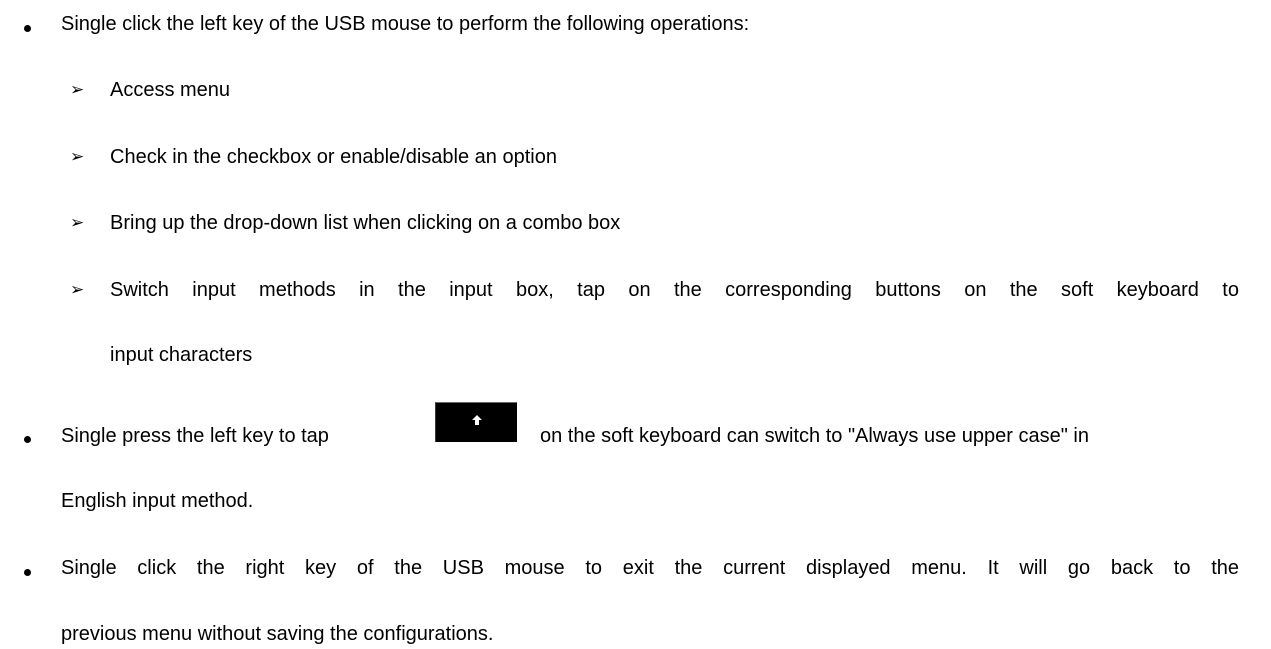 The image size is (1271, 649). Describe the element at coordinates (27, 439) in the screenshot. I see `bullet-2-marker` at that location.